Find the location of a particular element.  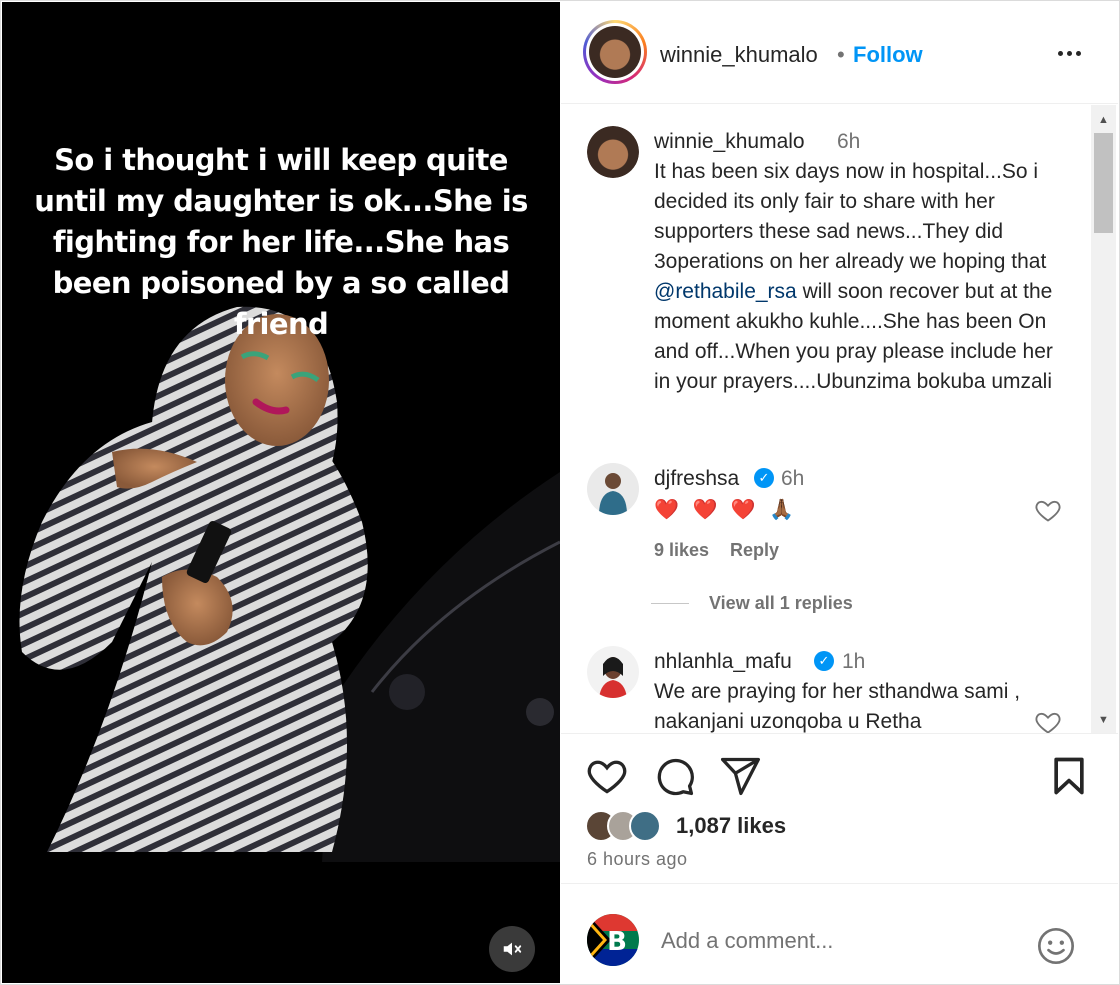

comment-text: ❤️ ❤️ ❤️ 🙏🏾 is located at coordinates (726, 510).